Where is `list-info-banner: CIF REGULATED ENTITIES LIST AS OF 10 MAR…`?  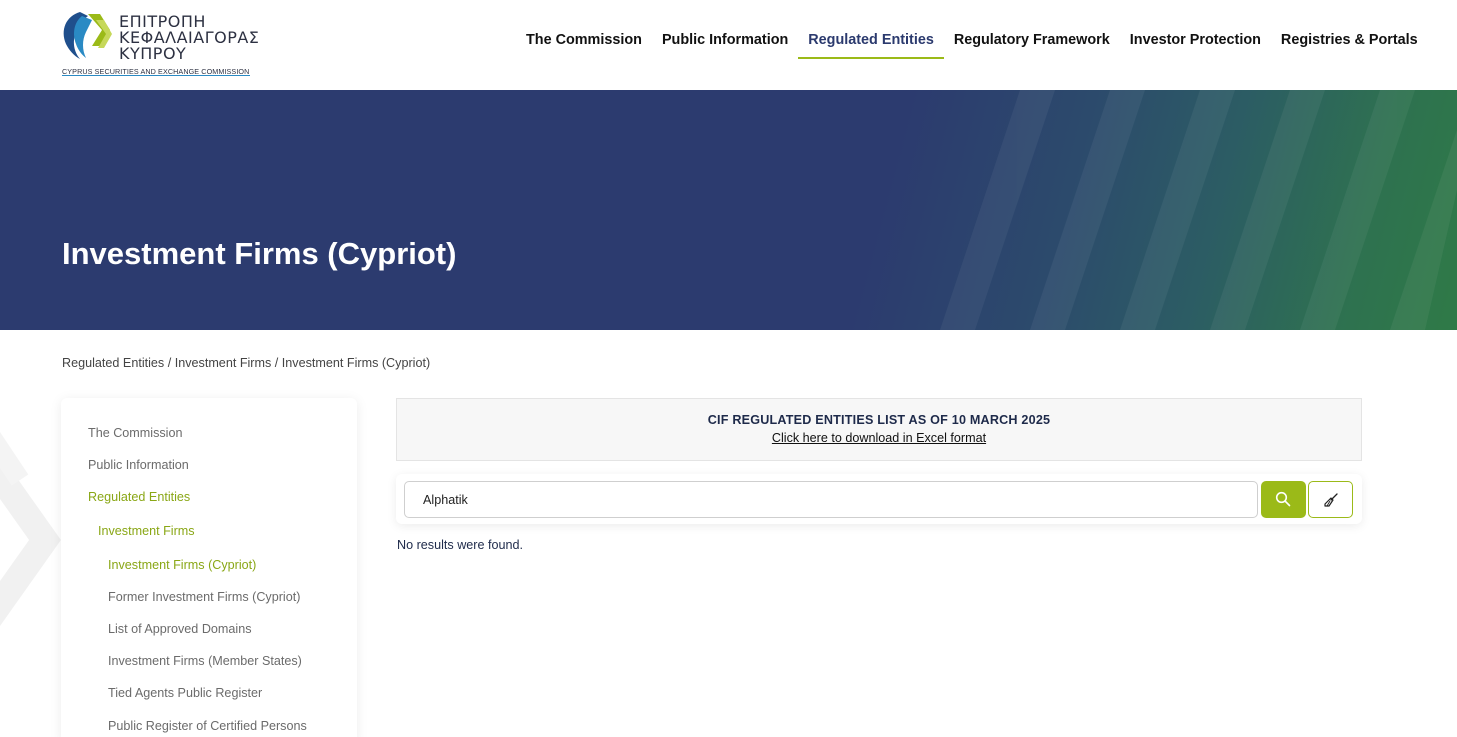 list-info-banner: CIF REGULATED ENTITIES LIST AS OF 10 MAR… is located at coordinates (879, 429).